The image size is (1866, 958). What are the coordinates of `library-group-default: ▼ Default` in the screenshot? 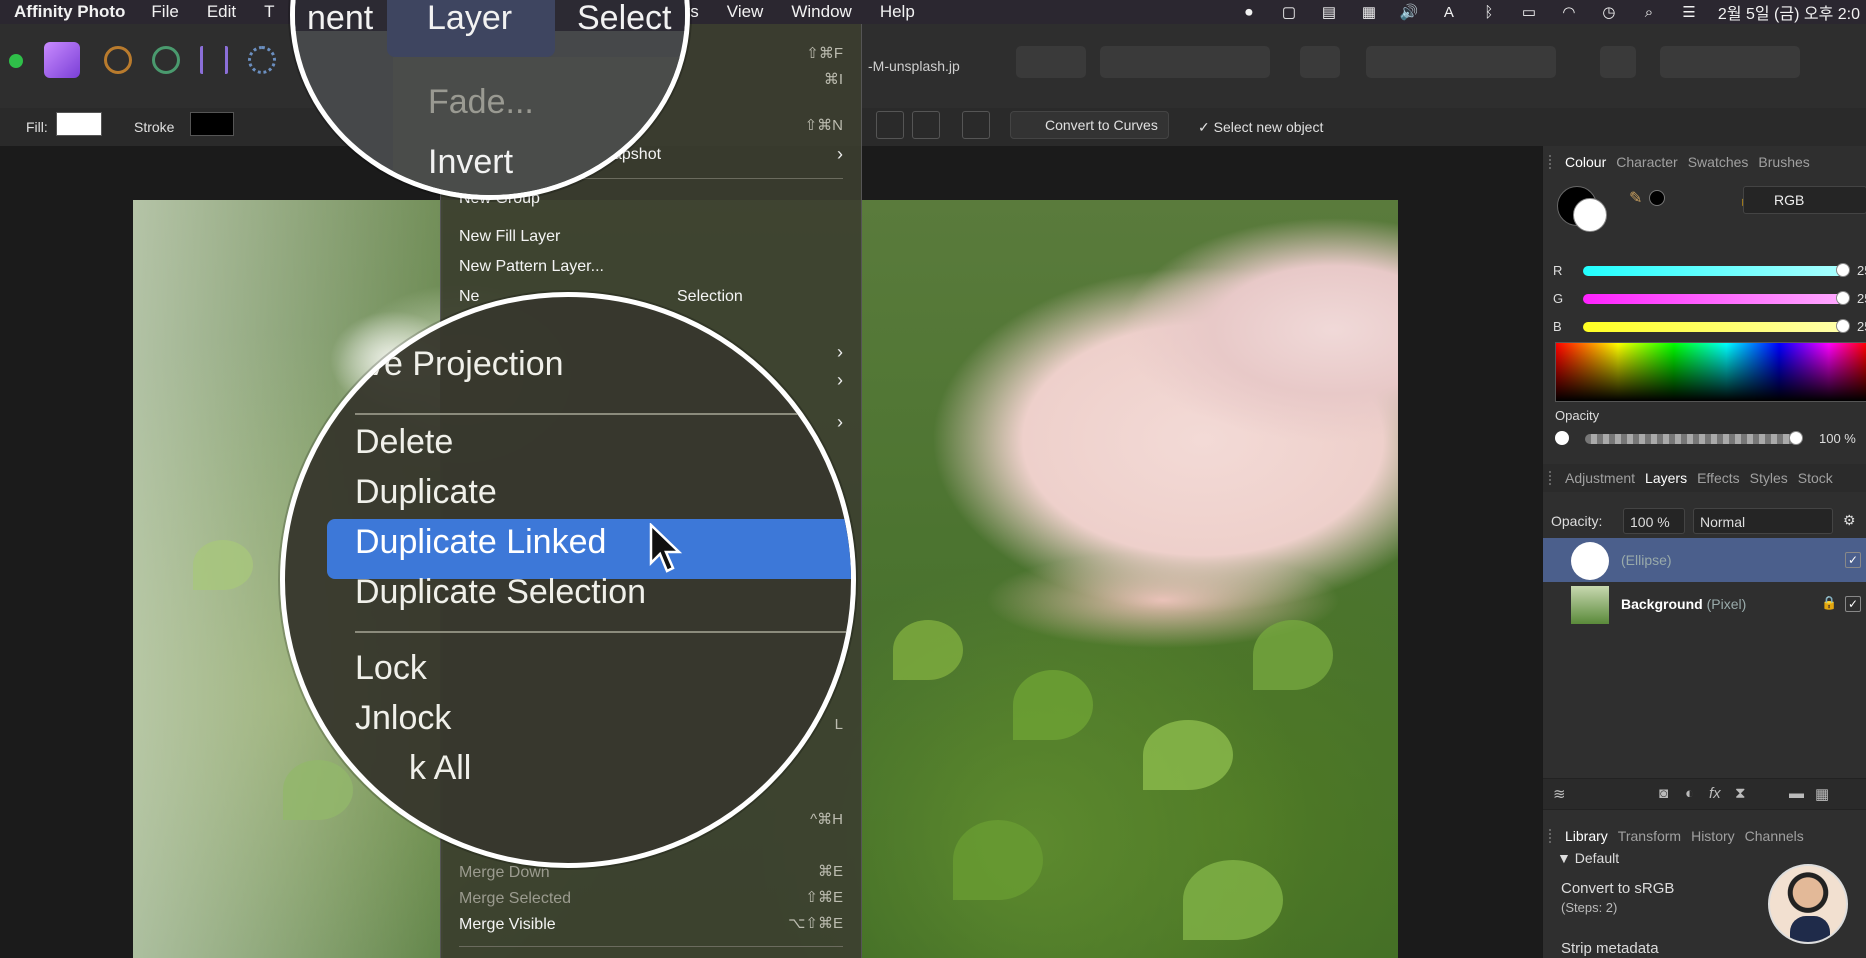 It's located at (1588, 858).